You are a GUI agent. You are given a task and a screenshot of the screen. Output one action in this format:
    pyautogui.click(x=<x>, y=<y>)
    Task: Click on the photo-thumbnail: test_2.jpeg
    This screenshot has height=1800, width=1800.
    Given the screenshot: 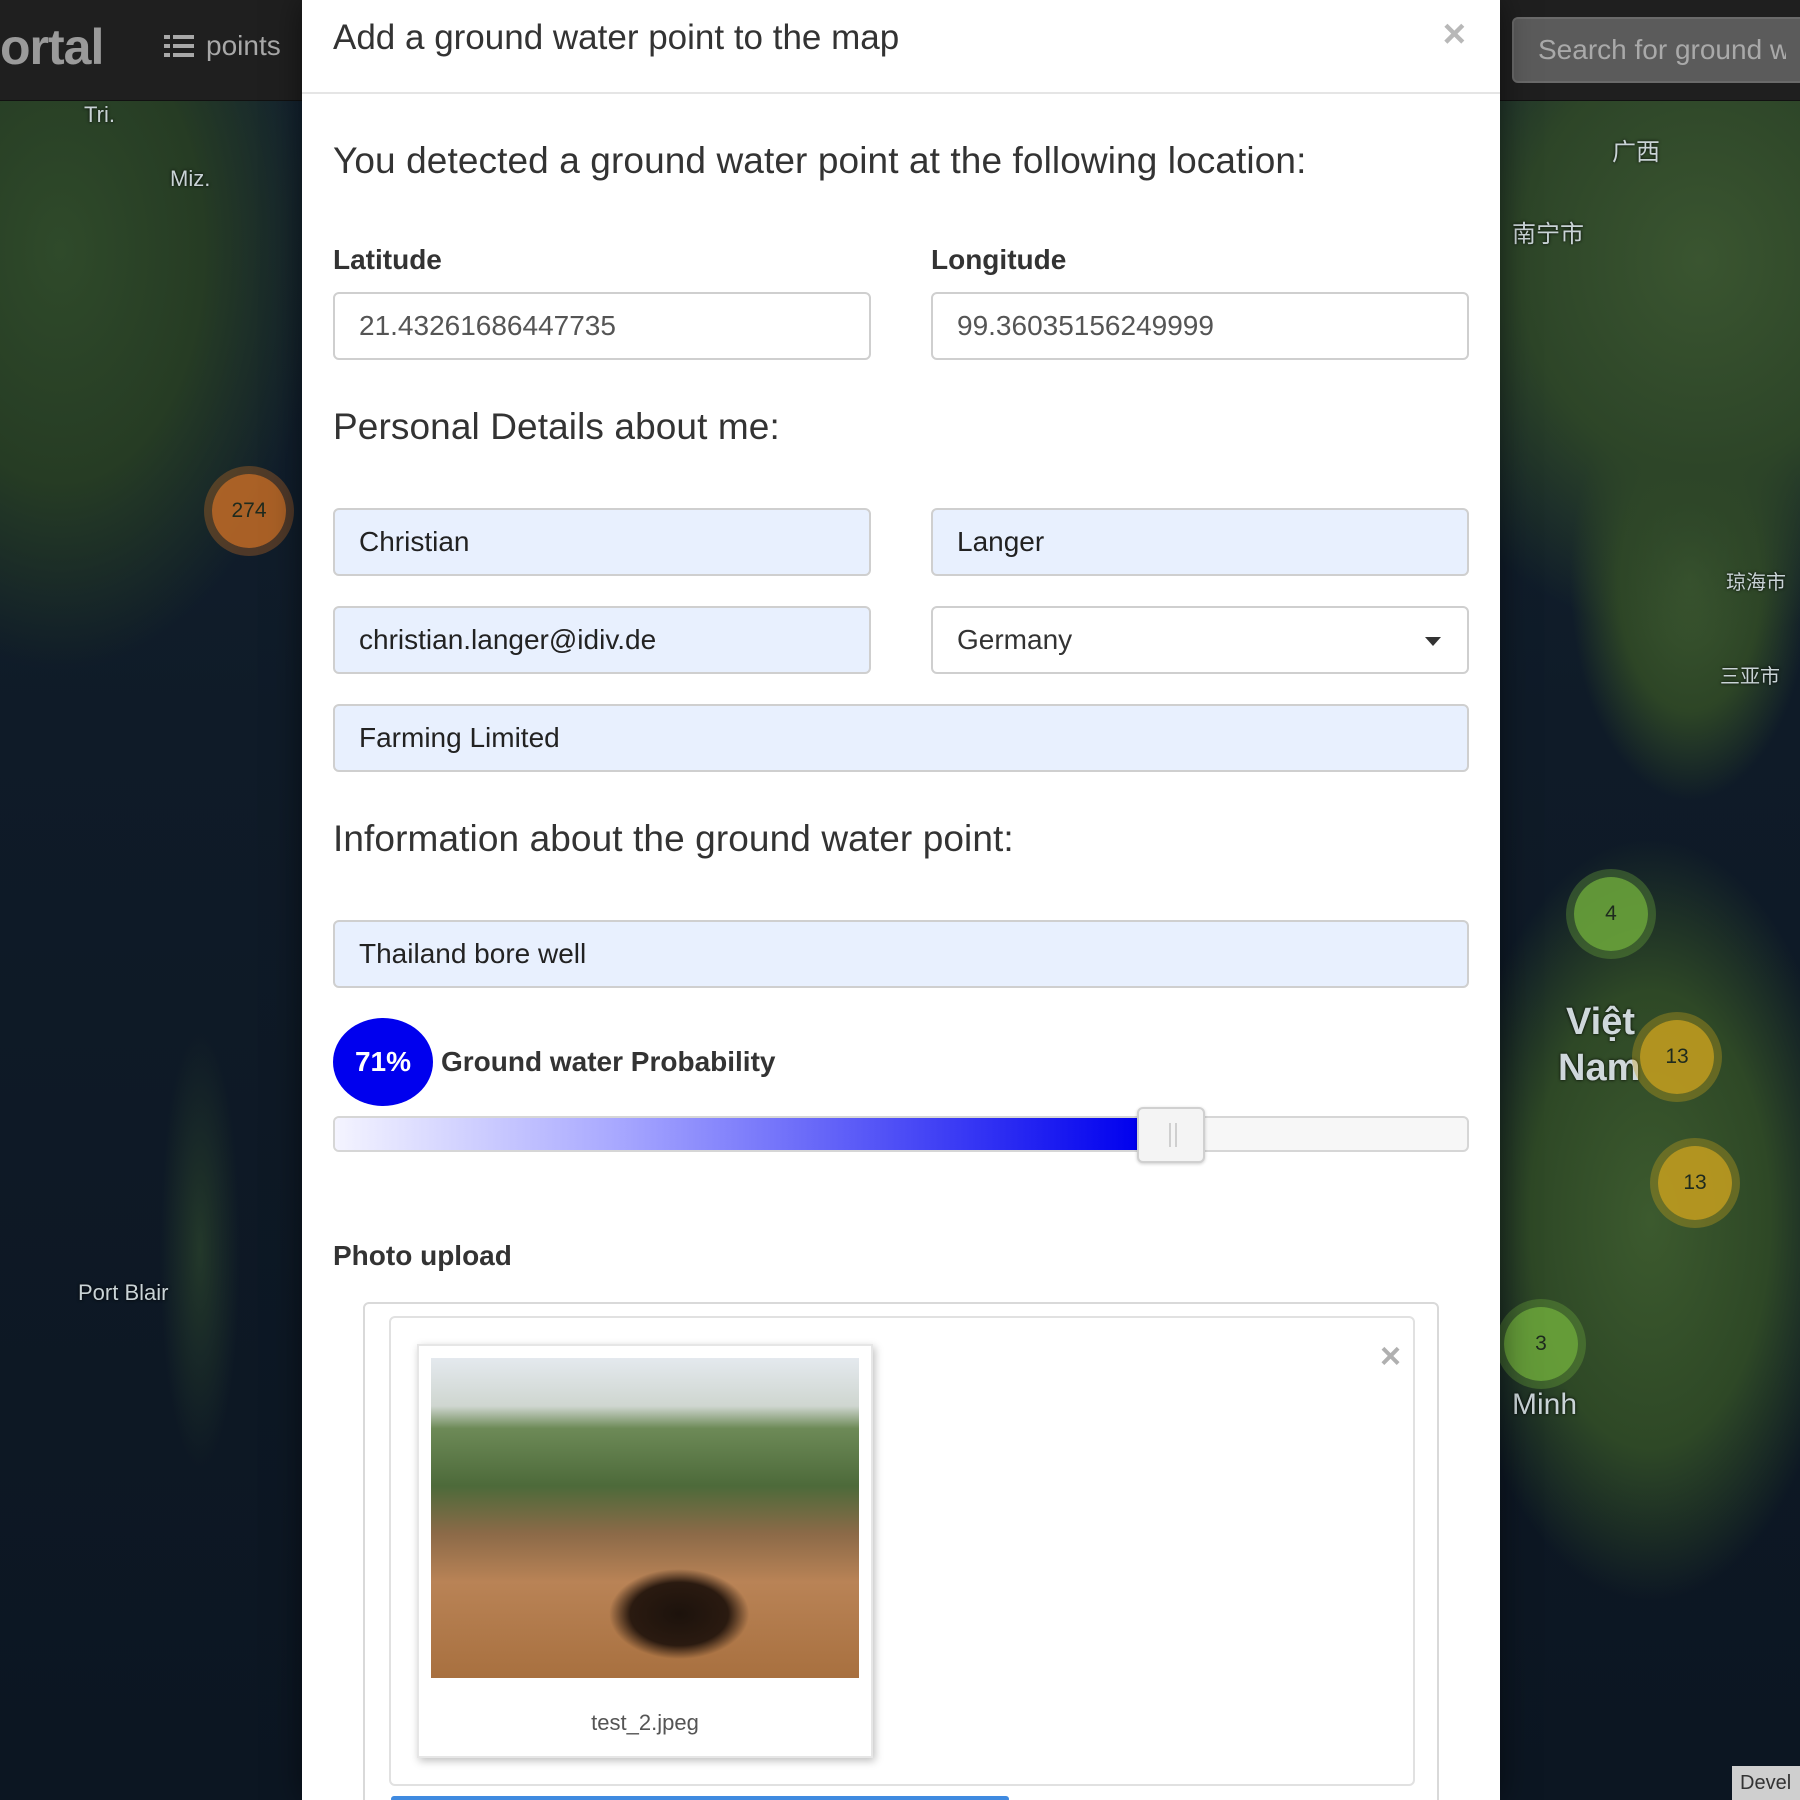 What is the action you would take?
    pyautogui.click(x=645, y=1551)
    